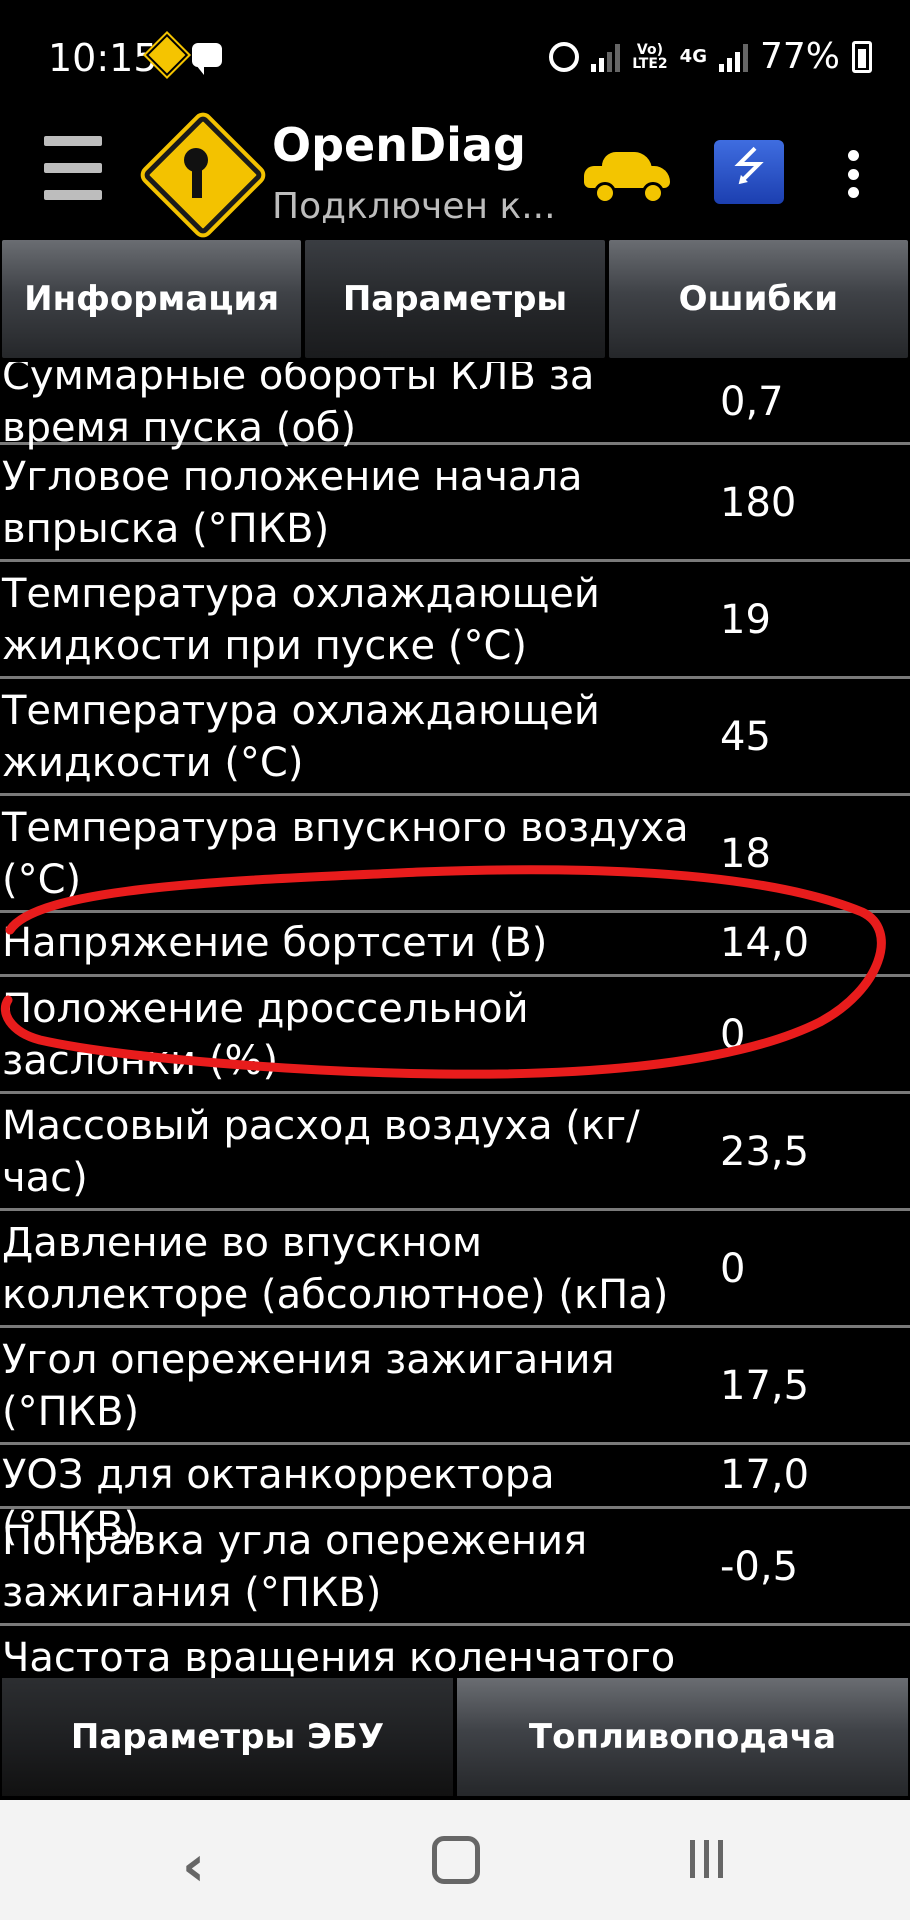  Describe the element at coordinates (292, 503) in the screenshot. I see `param-name: Угловое положение начала впрыска (°ПКВ)` at that location.